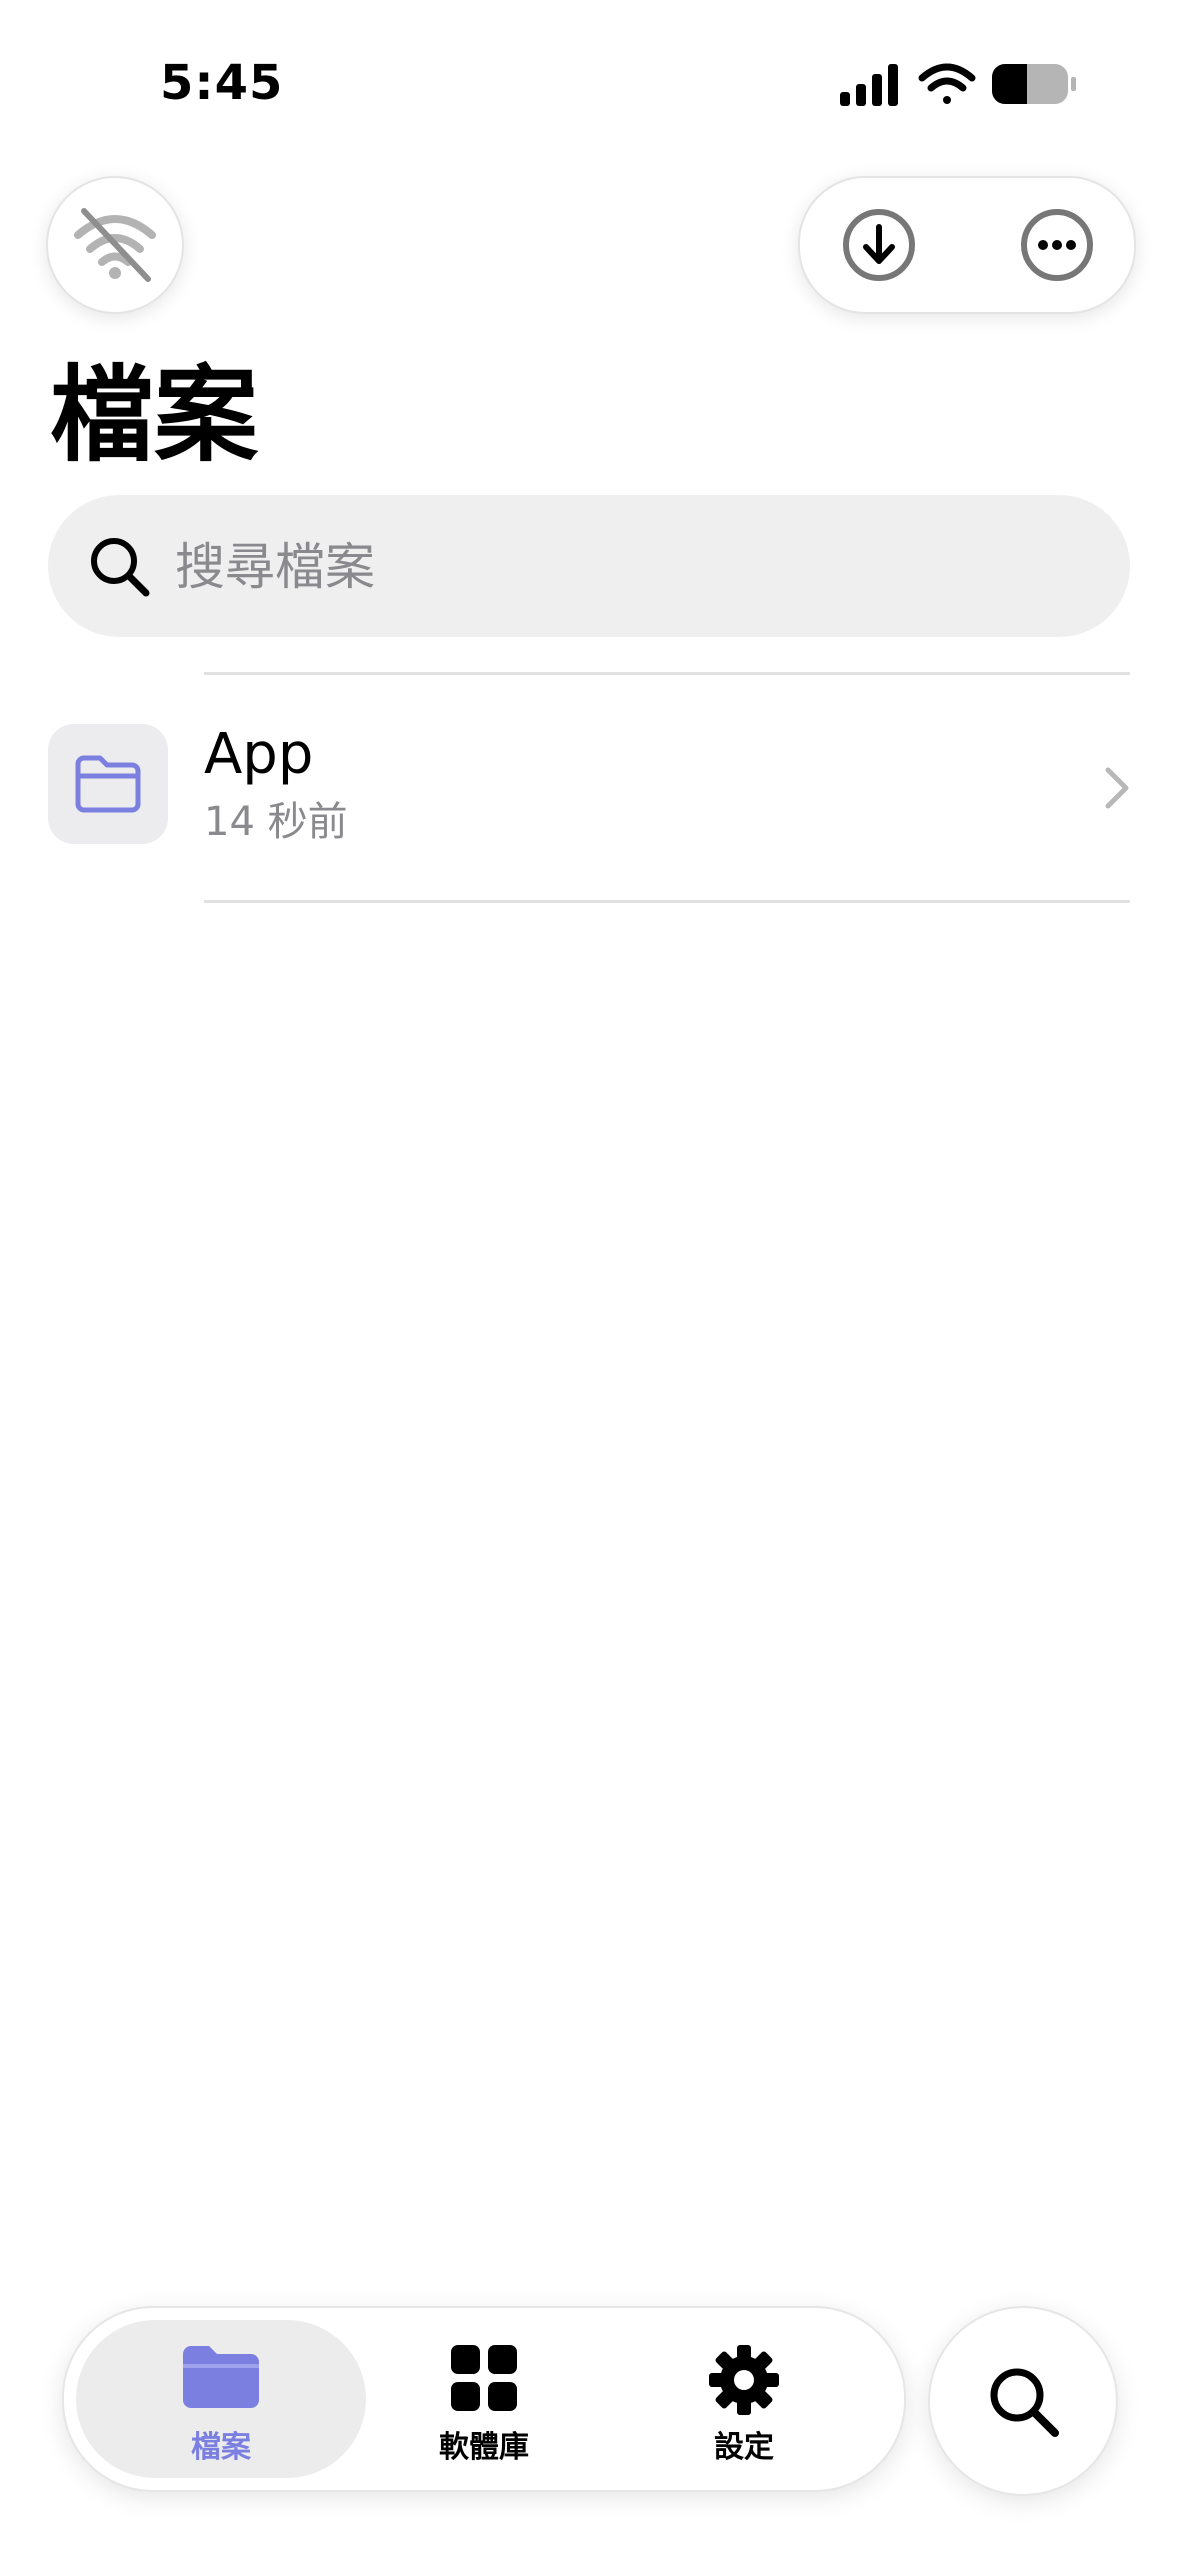  What do you see at coordinates (1034, 84) in the screenshot?
I see `battery-icon` at bounding box center [1034, 84].